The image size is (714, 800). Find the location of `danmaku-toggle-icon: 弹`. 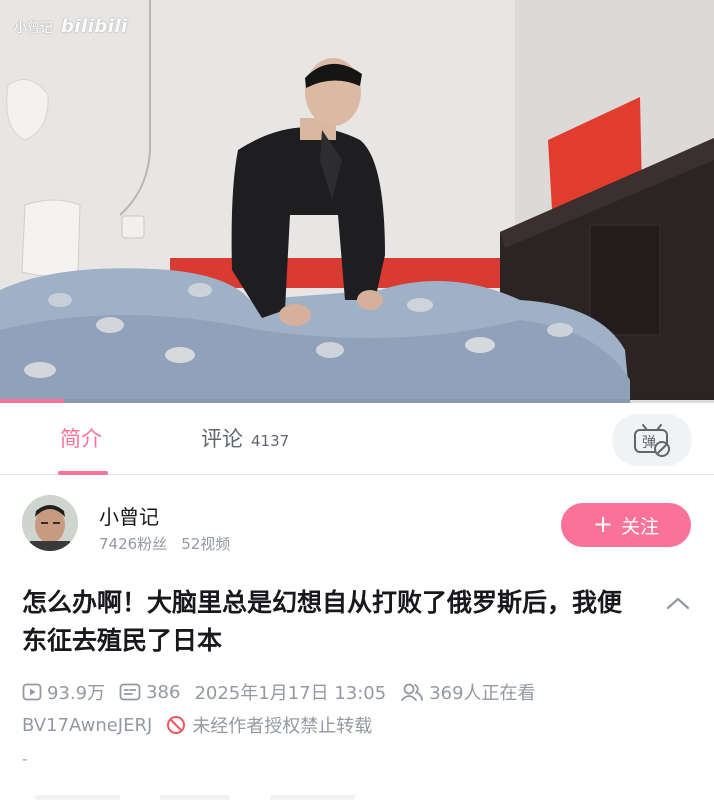

danmaku-toggle-icon: 弹 is located at coordinates (652, 440).